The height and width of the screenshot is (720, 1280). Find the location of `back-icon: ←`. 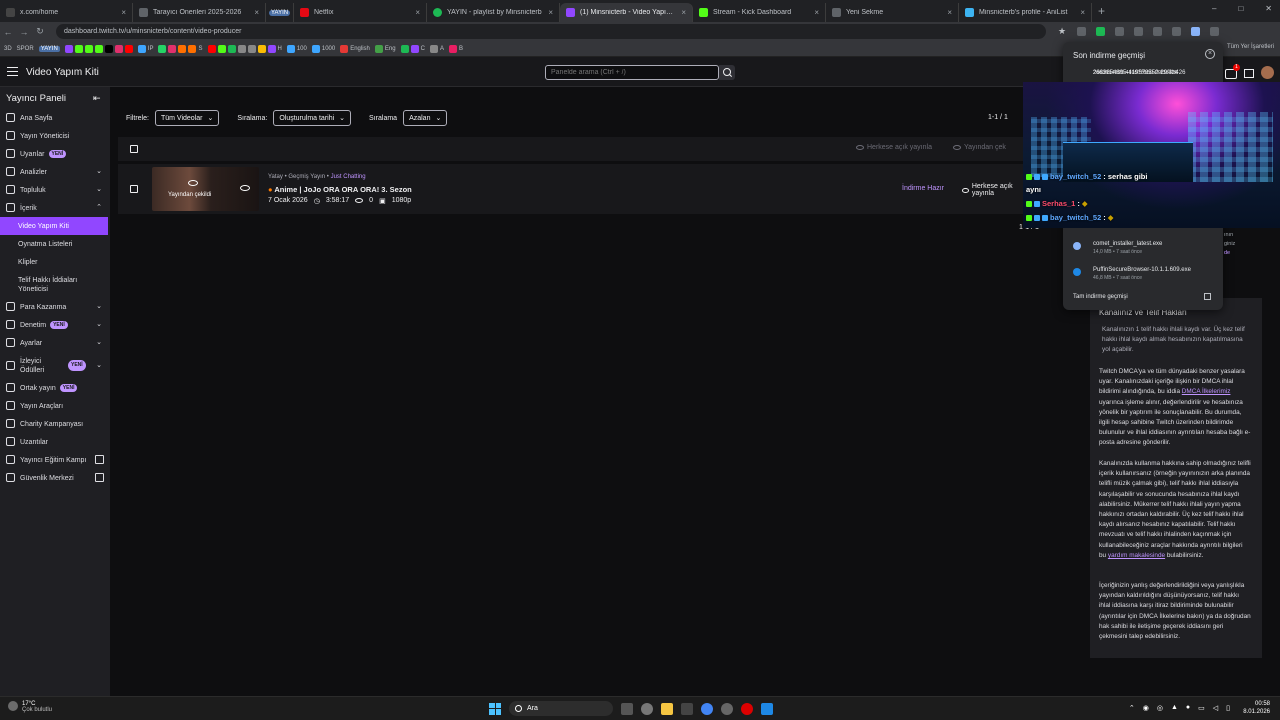

back-icon: ← is located at coordinates (8, 32).